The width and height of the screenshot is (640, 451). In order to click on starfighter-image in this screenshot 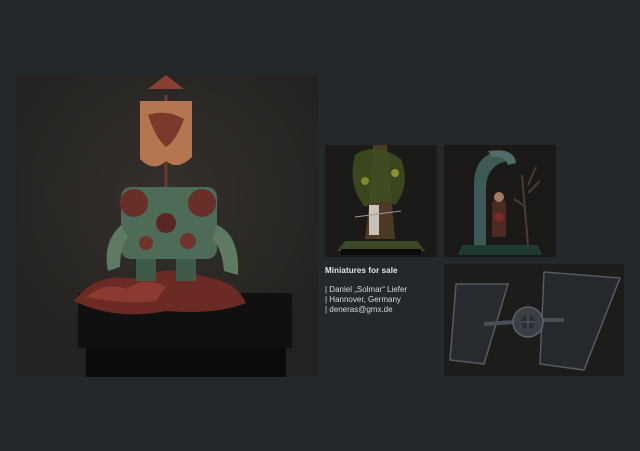, I will do `click(534, 320)`.